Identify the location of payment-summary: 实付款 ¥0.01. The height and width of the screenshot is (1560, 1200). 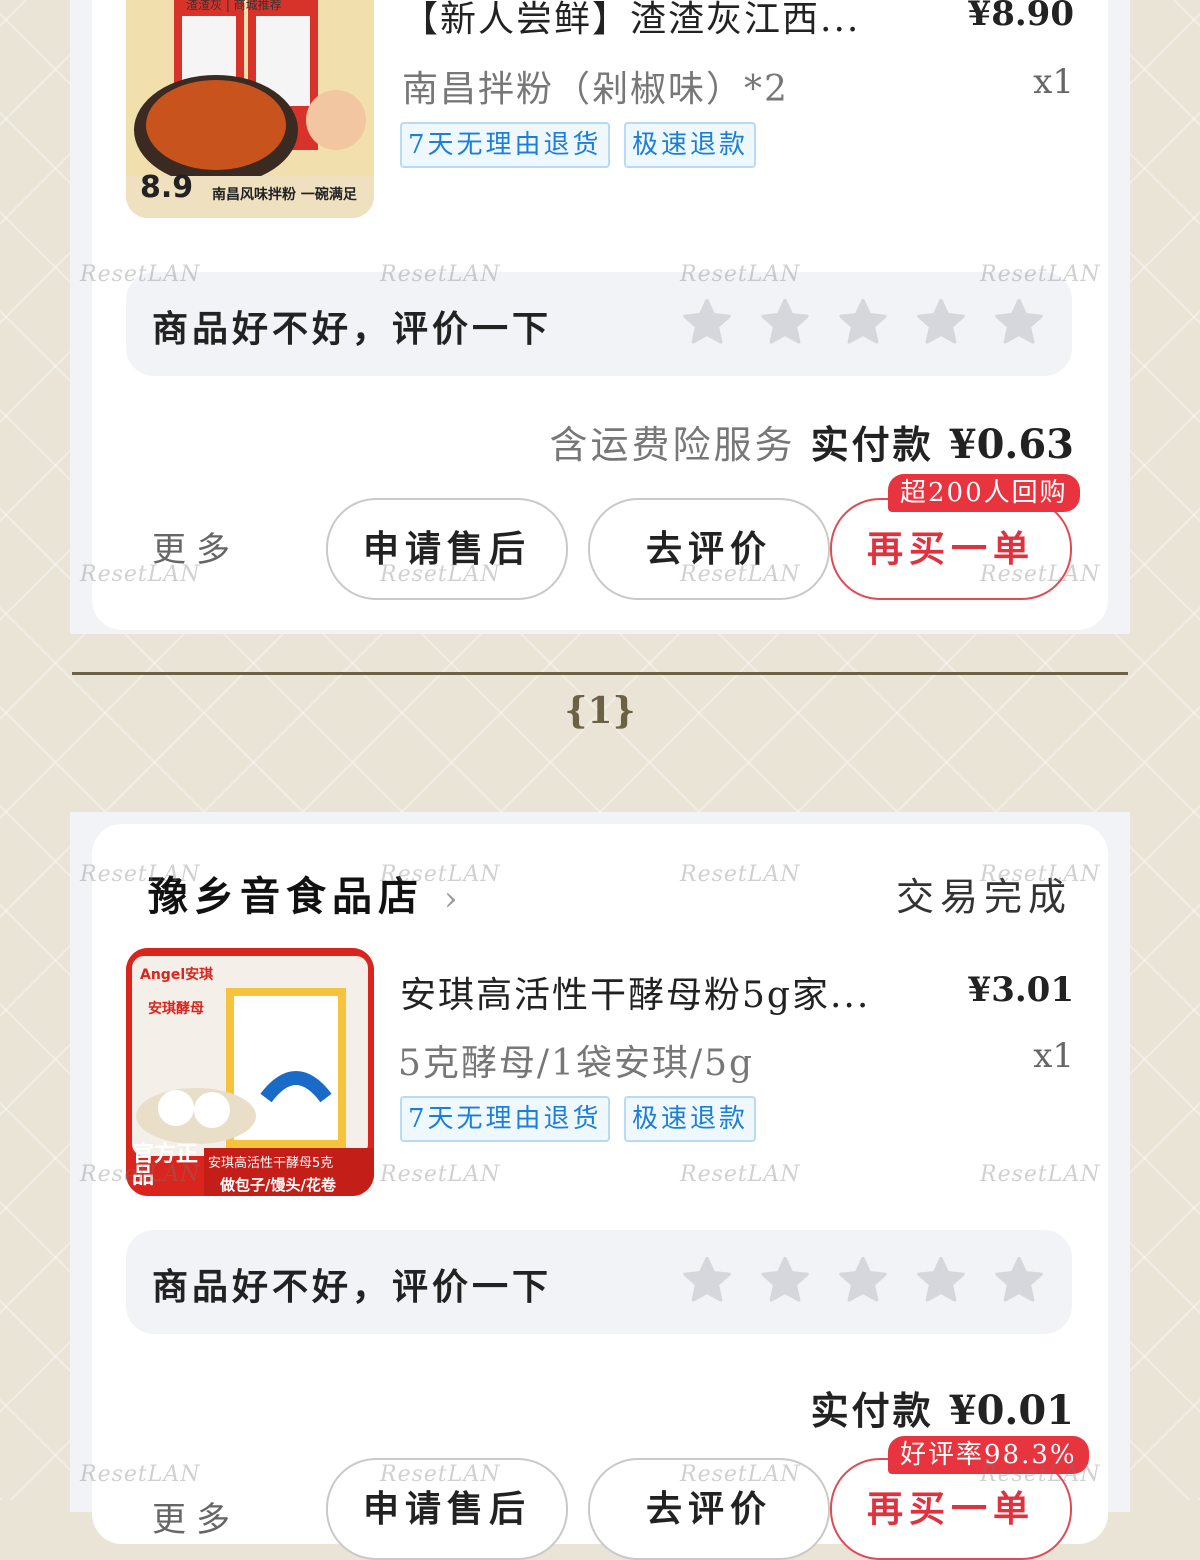
(942, 1407).